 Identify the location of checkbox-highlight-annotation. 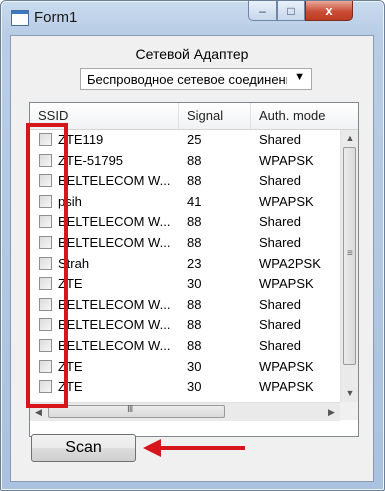
(47, 265).